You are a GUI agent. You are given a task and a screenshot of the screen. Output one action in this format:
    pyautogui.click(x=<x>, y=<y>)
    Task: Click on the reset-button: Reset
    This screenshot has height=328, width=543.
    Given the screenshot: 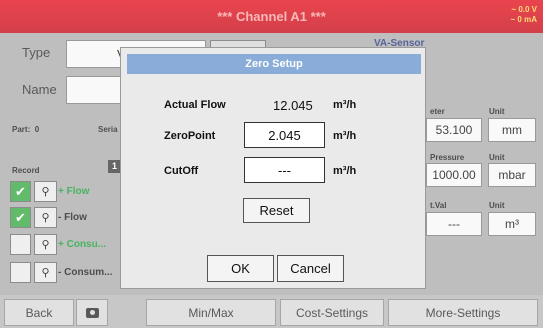 What is the action you would take?
    pyautogui.click(x=276, y=210)
    